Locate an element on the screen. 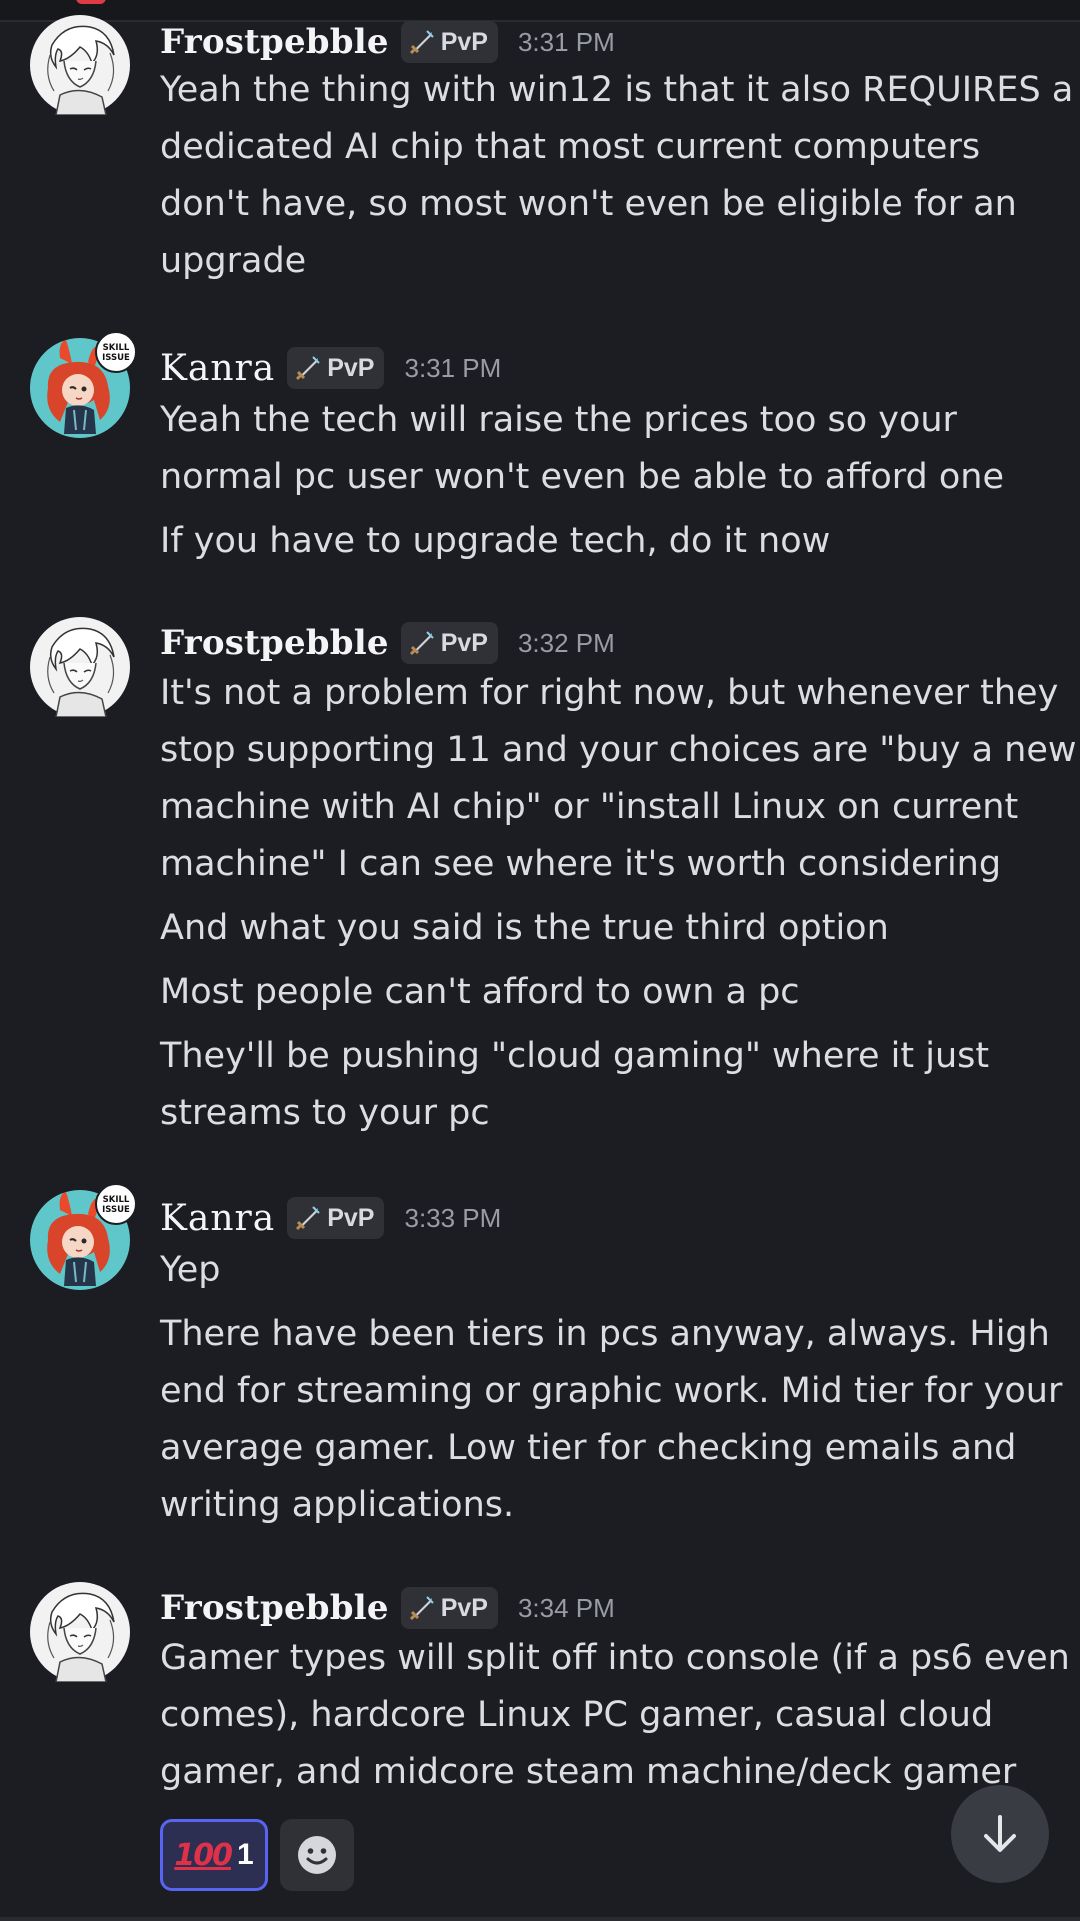  reaction-count: 1 is located at coordinates (245, 1854).